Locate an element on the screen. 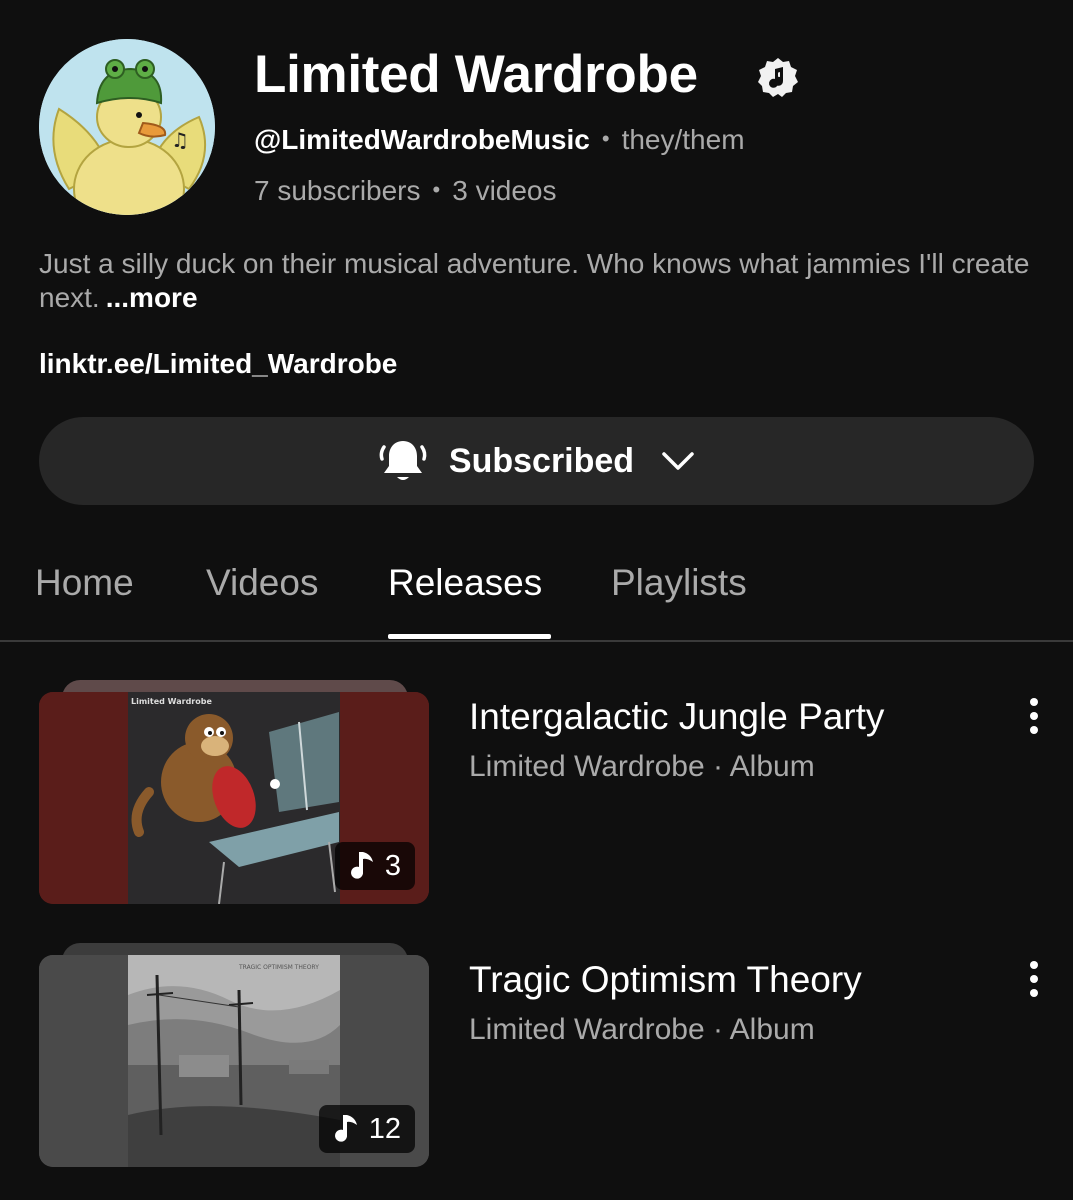  track-count-badge: 12 is located at coordinates (366, 1129).